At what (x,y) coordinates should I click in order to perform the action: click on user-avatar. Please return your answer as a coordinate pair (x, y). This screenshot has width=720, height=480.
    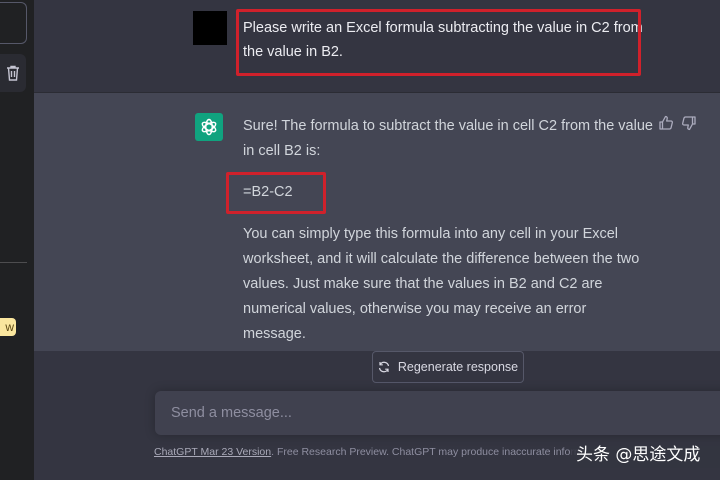
    Looking at the image, I should click on (210, 28).